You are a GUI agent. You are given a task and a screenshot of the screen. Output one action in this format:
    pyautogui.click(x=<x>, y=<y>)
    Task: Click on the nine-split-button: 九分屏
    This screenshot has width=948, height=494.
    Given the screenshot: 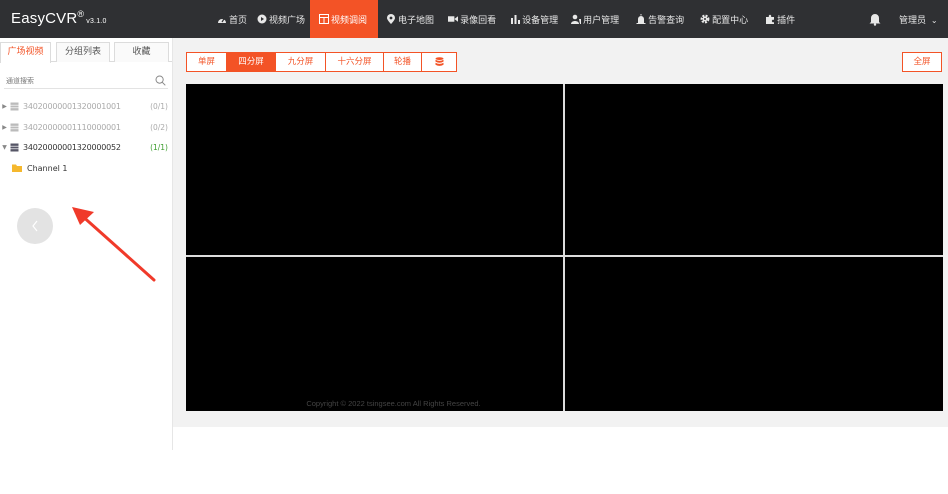 What is the action you would take?
    pyautogui.click(x=301, y=62)
    